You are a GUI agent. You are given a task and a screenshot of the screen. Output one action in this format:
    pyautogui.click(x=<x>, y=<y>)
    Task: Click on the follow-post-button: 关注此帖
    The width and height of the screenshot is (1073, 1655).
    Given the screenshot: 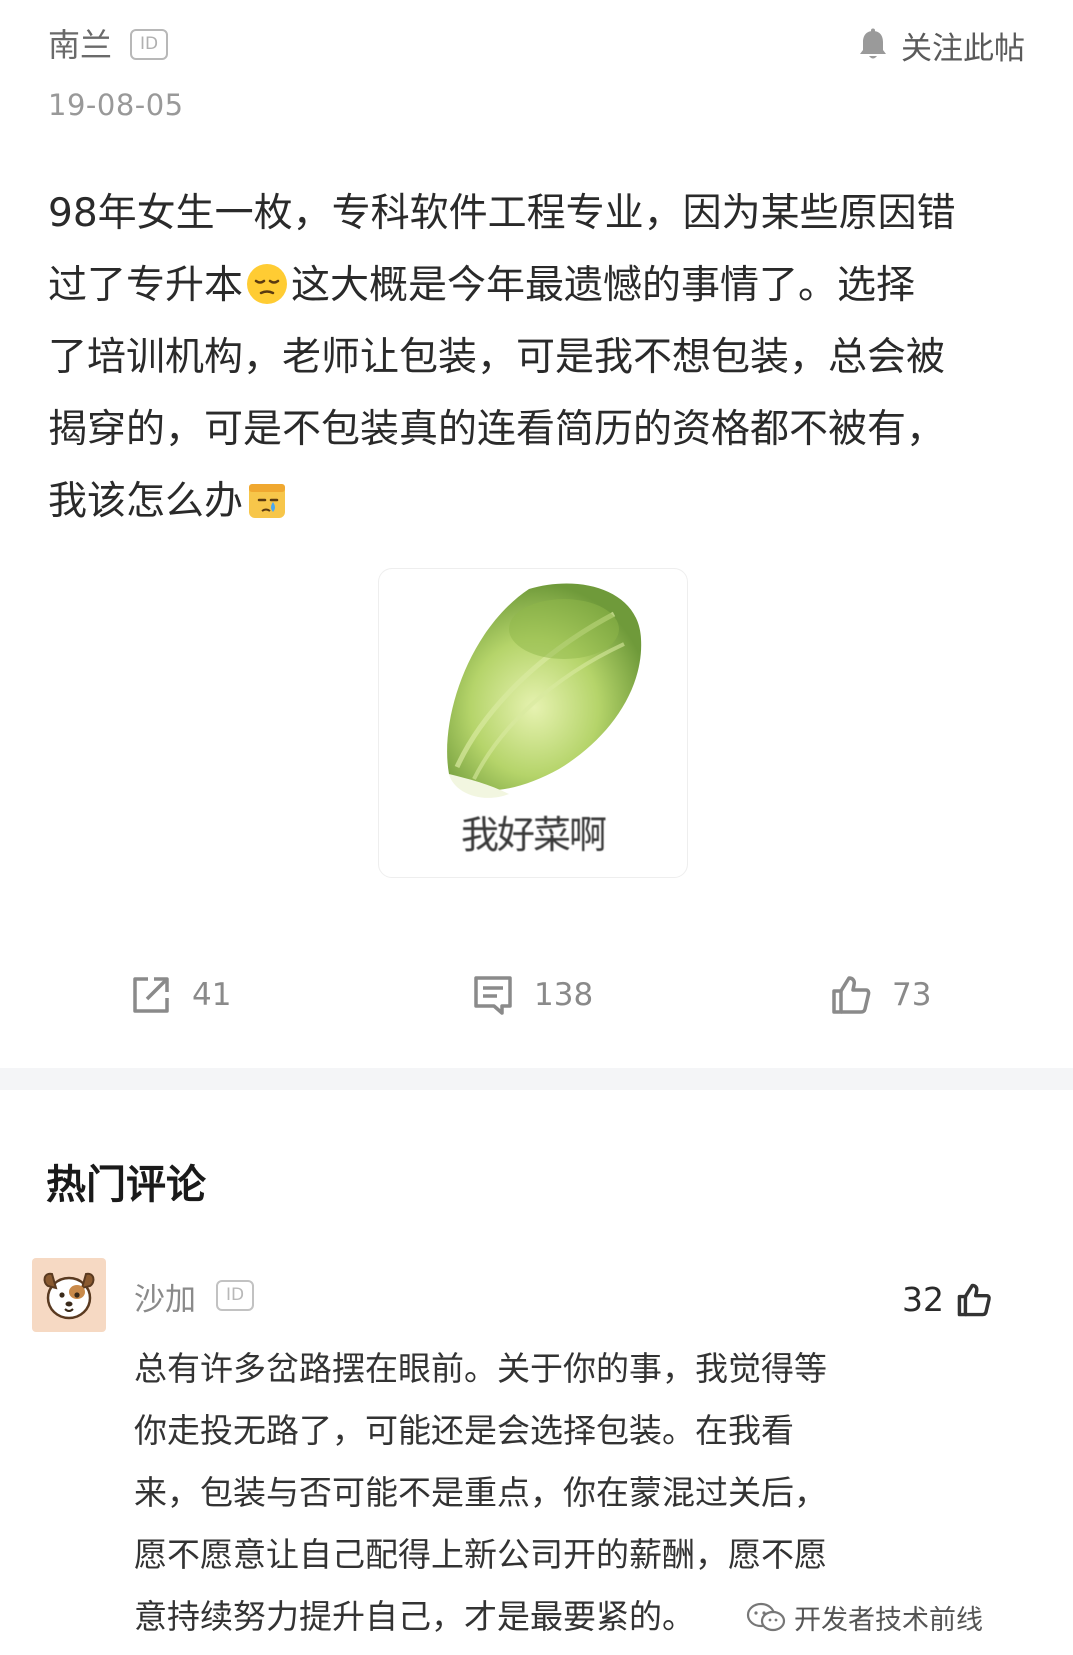 What is the action you would take?
    pyautogui.click(x=941, y=45)
    